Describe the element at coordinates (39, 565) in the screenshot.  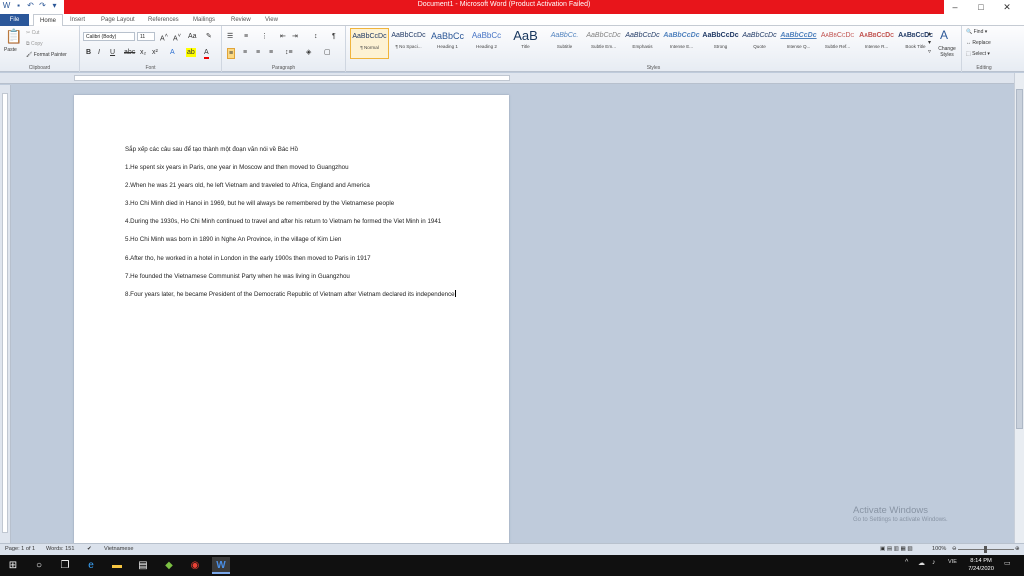
I see `search-icon: ○` at that location.